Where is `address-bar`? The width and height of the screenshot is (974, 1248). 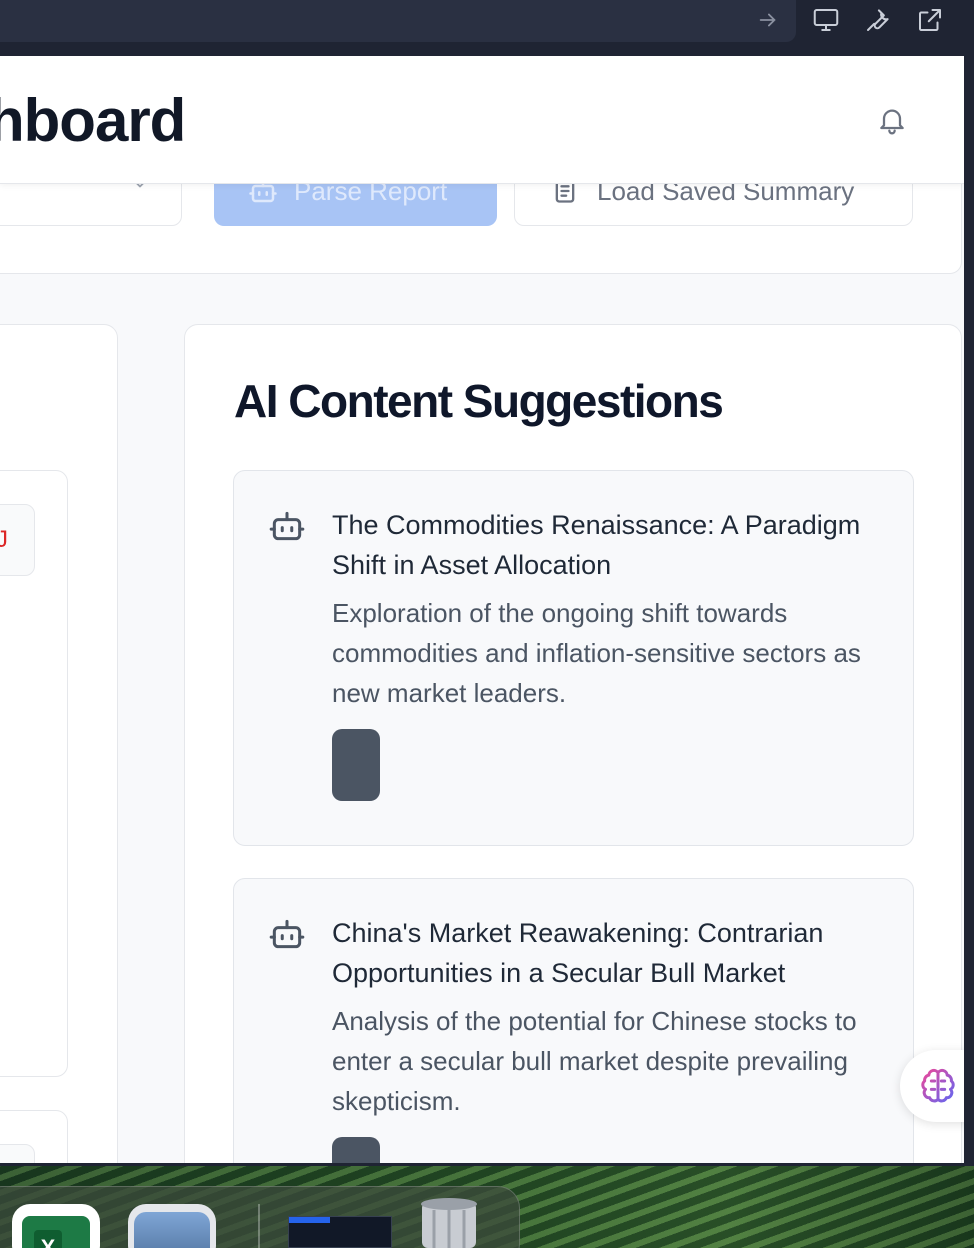 address-bar is located at coordinates (398, 21).